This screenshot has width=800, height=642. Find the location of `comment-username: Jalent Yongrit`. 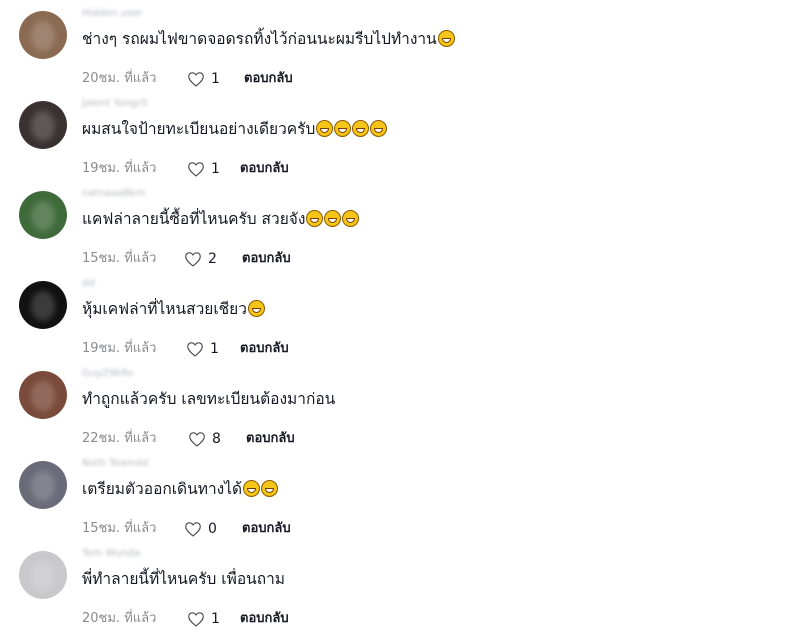

comment-username: Jalent Yongrit is located at coordinates (115, 104).